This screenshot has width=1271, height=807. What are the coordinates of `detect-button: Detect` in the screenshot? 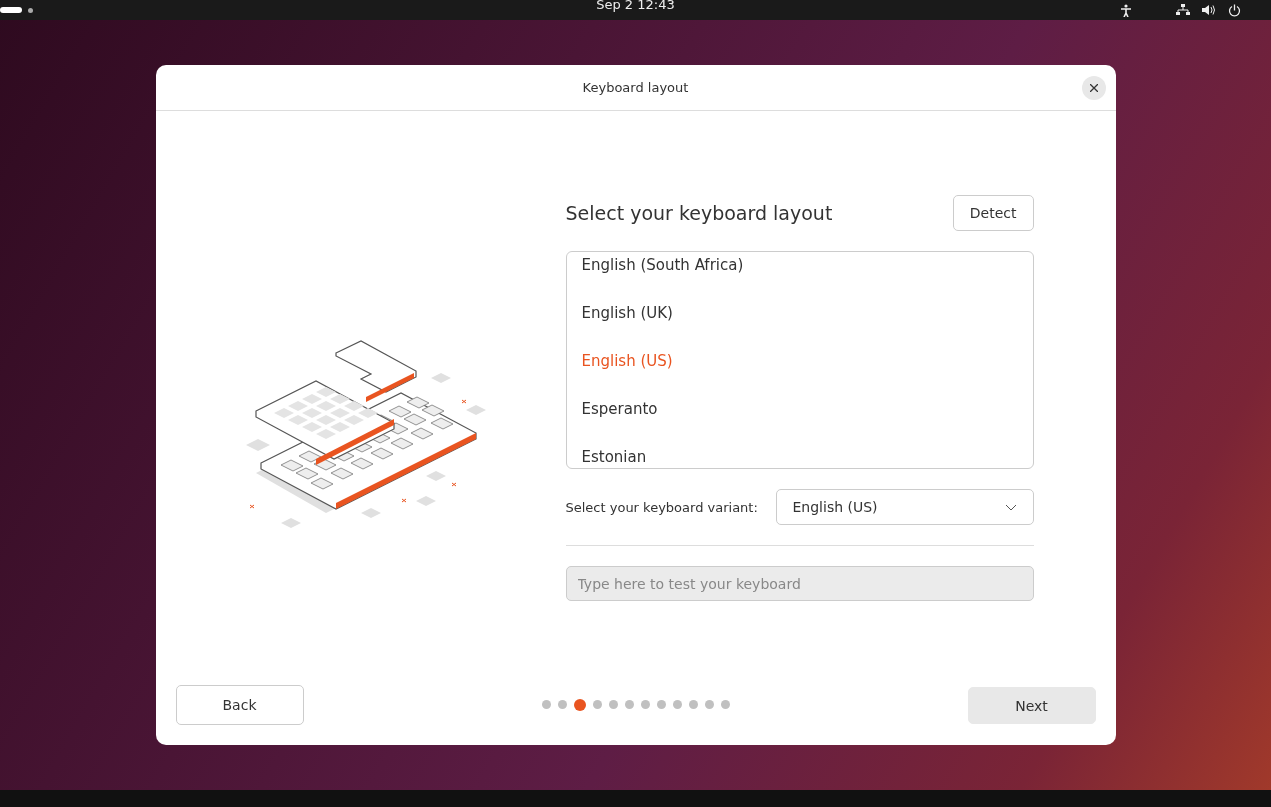 It's located at (993, 213).